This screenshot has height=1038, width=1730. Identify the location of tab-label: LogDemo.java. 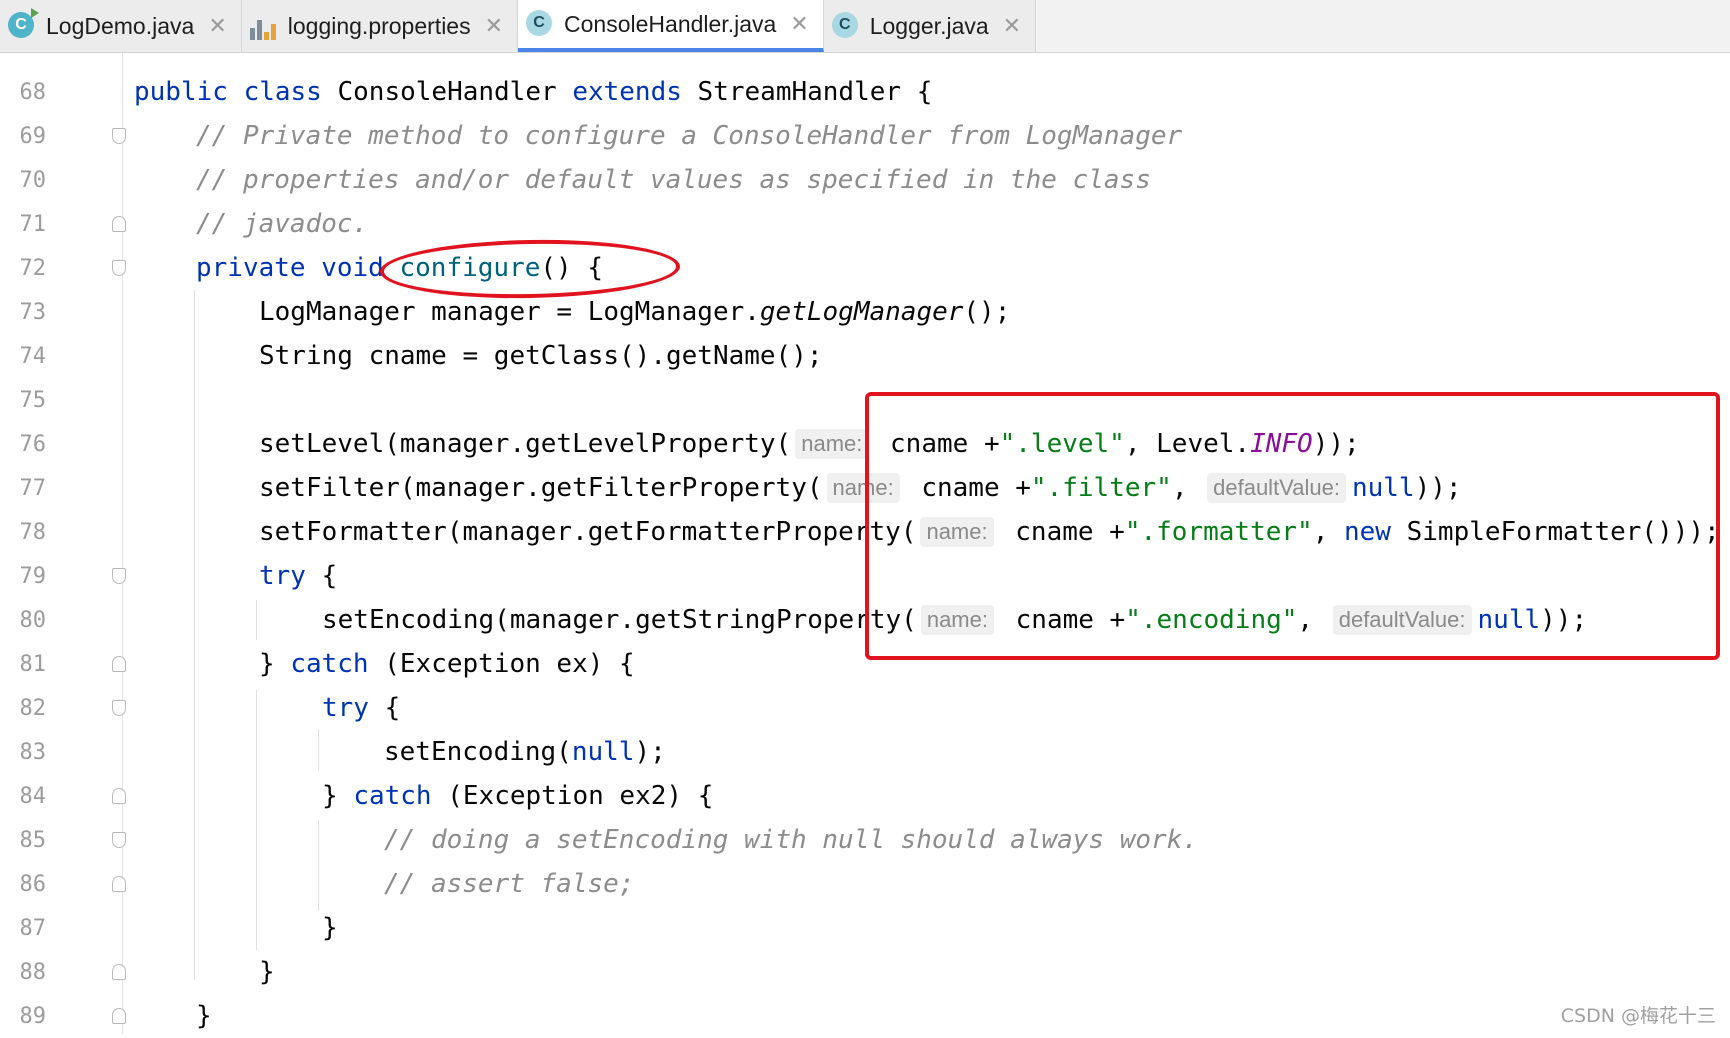
(120, 25).